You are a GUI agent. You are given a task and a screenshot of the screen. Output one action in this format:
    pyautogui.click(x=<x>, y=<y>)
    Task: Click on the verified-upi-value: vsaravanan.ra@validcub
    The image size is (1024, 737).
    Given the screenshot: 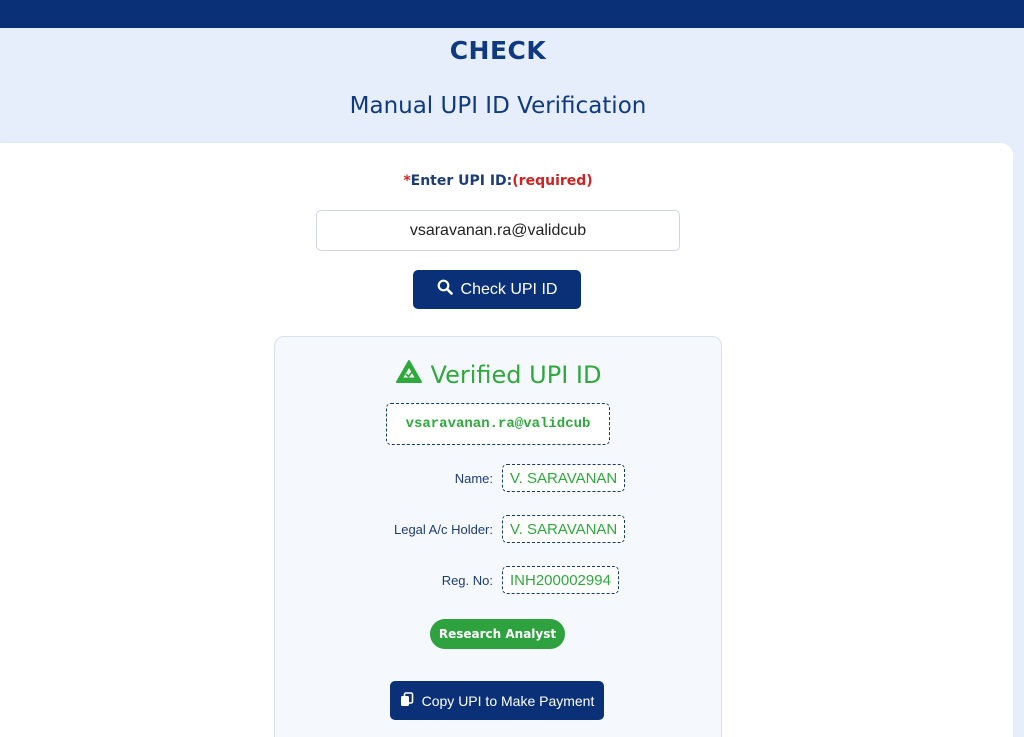 What is the action you would take?
    pyautogui.click(x=498, y=424)
    